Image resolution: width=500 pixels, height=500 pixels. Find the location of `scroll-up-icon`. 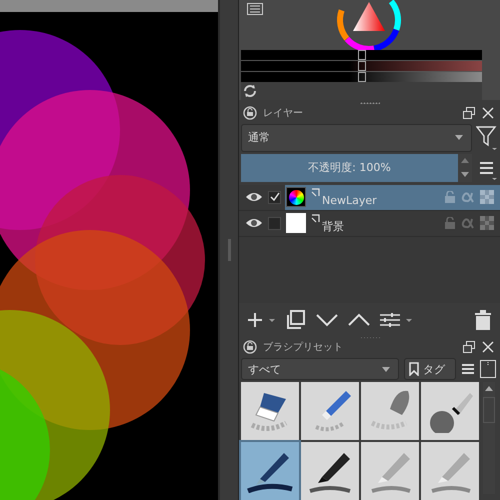

scroll-up-icon is located at coordinates (489, 388).